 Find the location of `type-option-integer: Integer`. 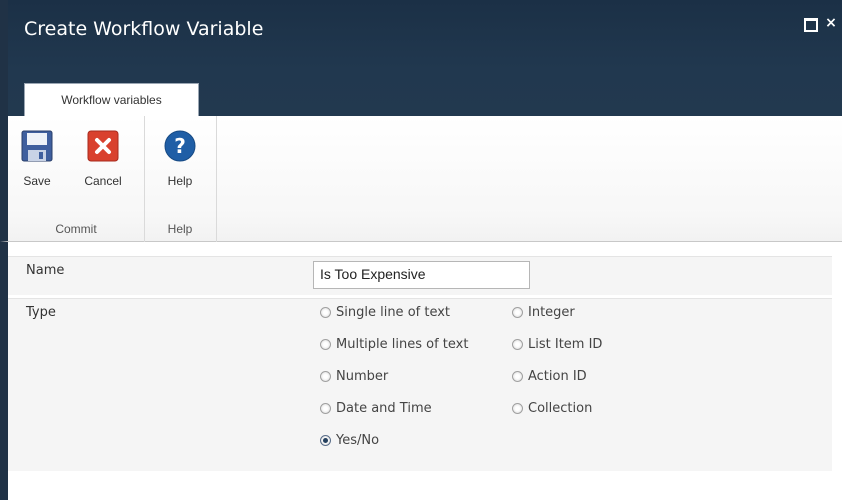

type-option-integer: Integer is located at coordinates (543, 312).